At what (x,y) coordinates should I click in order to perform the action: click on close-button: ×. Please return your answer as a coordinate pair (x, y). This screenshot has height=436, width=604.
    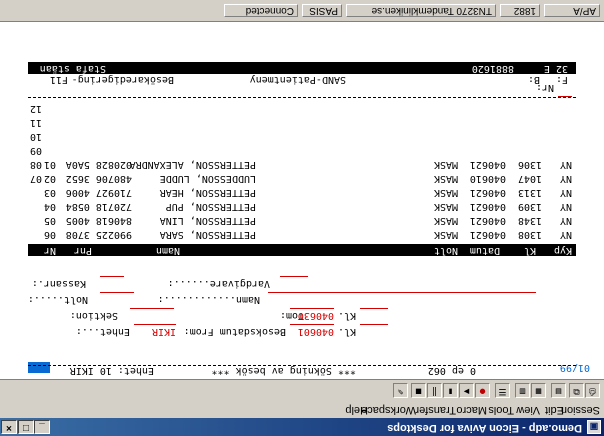
    Looking at the image, I should click on (9, 427).